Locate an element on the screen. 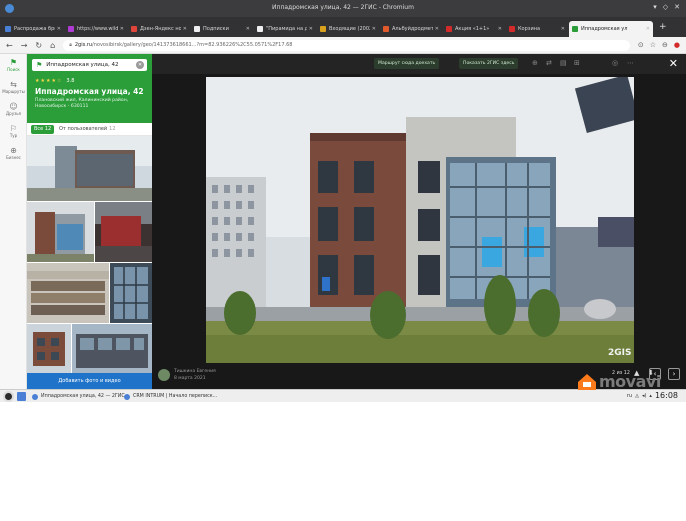 The height and width of the screenshot is (521, 686). photo-watermark-label: 2GIS is located at coordinates (619, 353).